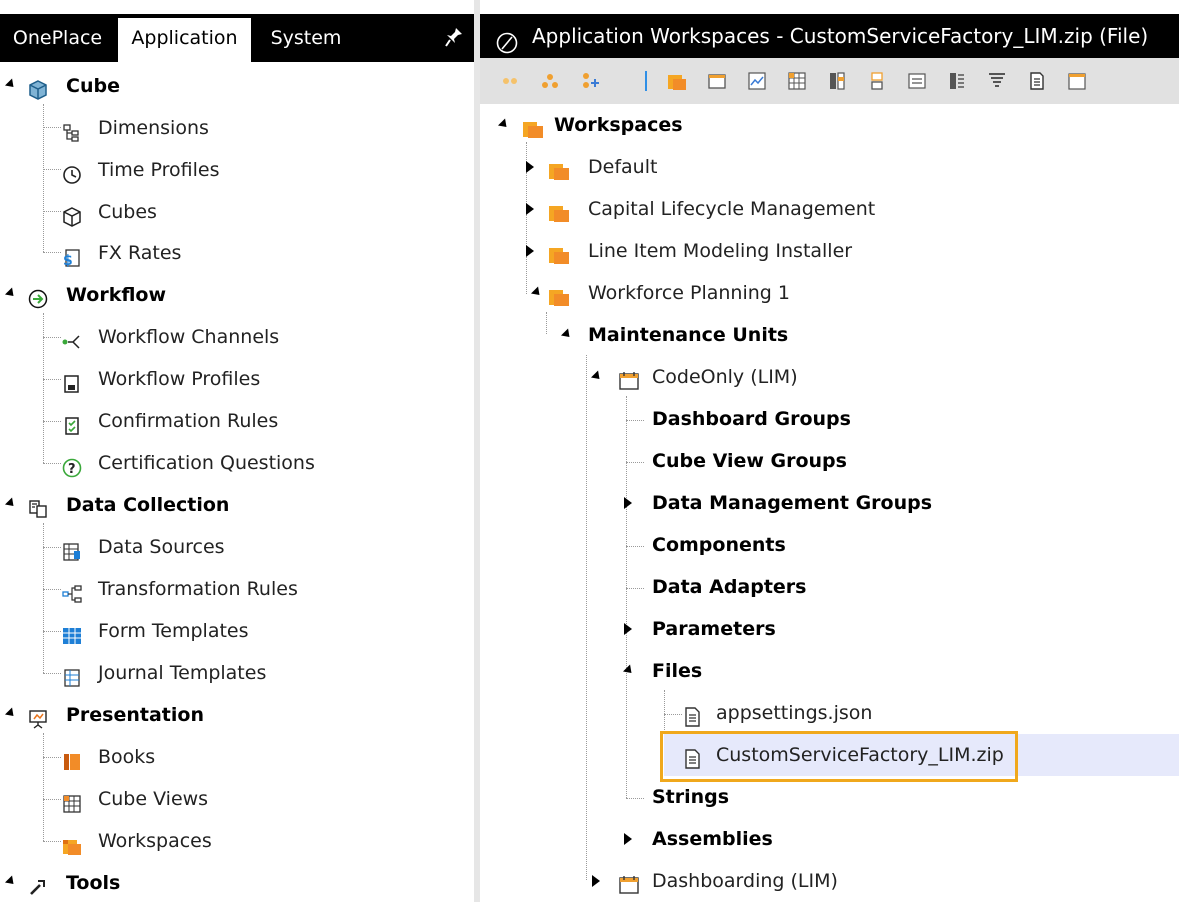 This screenshot has height=907, width=1179. Describe the element at coordinates (714, 629) in the screenshot. I see `tree-node-label: Parameters` at that location.